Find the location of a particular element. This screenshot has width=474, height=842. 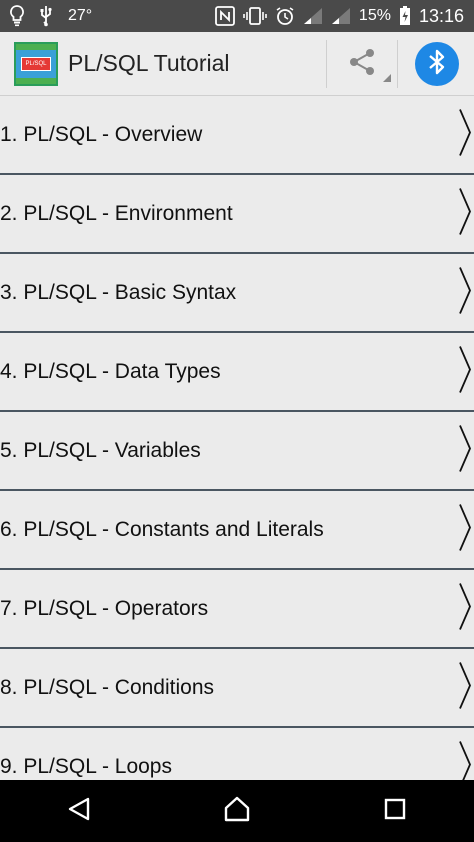

clock-time: 13:16 is located at coordinates (441, 15).